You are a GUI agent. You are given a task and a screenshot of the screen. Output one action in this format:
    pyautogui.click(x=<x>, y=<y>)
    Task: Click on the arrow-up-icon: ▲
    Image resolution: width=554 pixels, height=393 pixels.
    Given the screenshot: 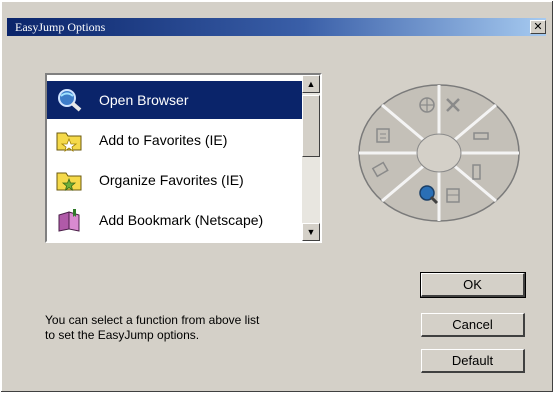 What is the action you would take?
    pyautogui.click(x=311, y=84)
    